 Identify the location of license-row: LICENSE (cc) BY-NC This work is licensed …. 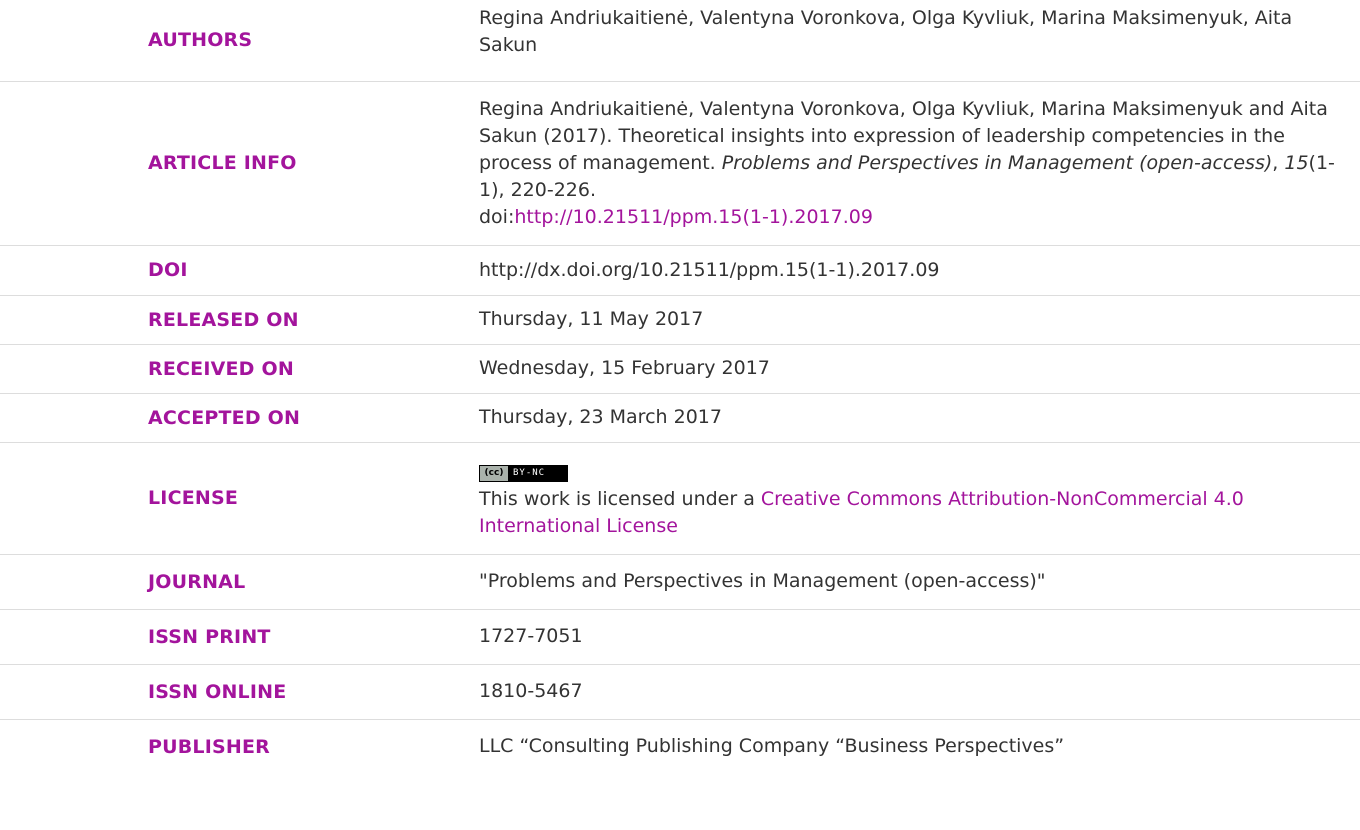
(680, 498).